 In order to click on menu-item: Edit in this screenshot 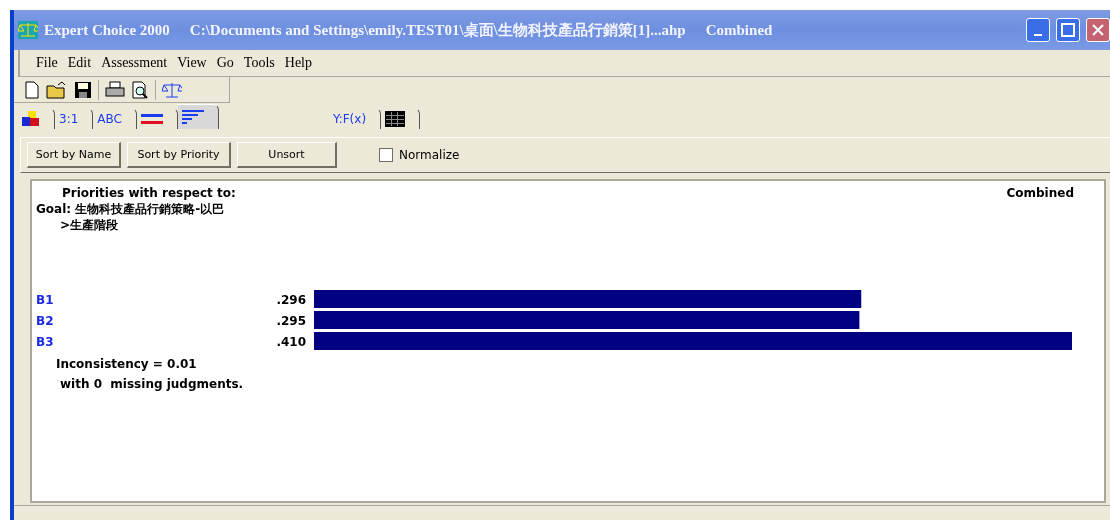, I will do `click(79, 63)`.